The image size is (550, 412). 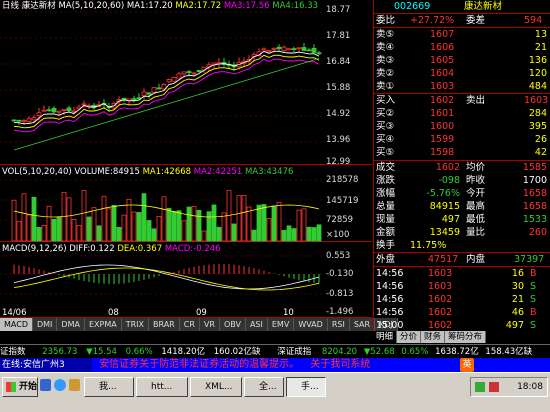 What do you see at coordinates (462, 86) in the screenshot?
I see `sell-level-row: 卖① 1603 484` at bounding box center [462, 86].